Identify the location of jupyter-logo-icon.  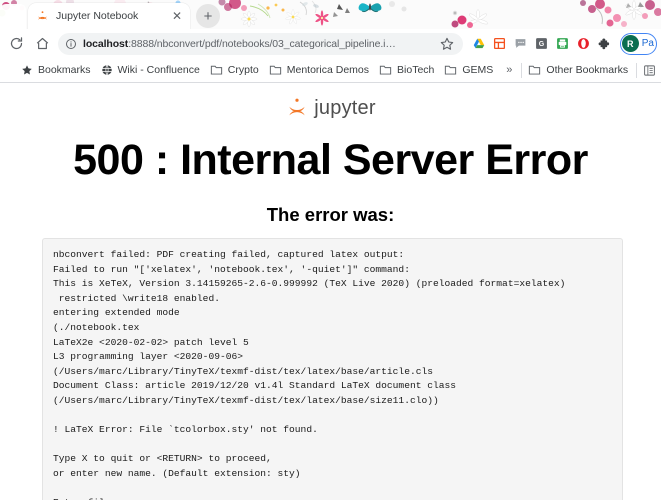
(297, 107).